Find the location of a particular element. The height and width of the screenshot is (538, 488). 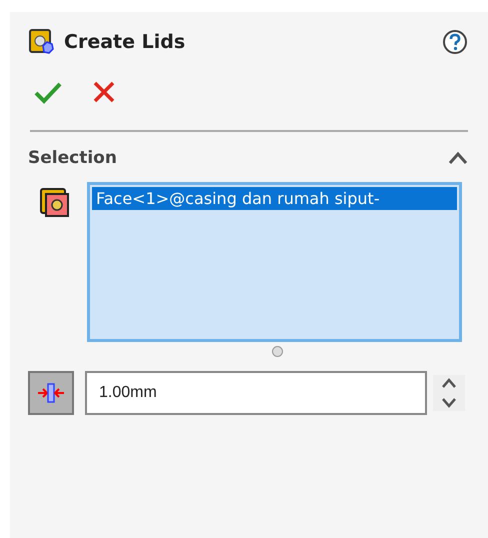

thickness-icon is located at coordinates (51, 393).